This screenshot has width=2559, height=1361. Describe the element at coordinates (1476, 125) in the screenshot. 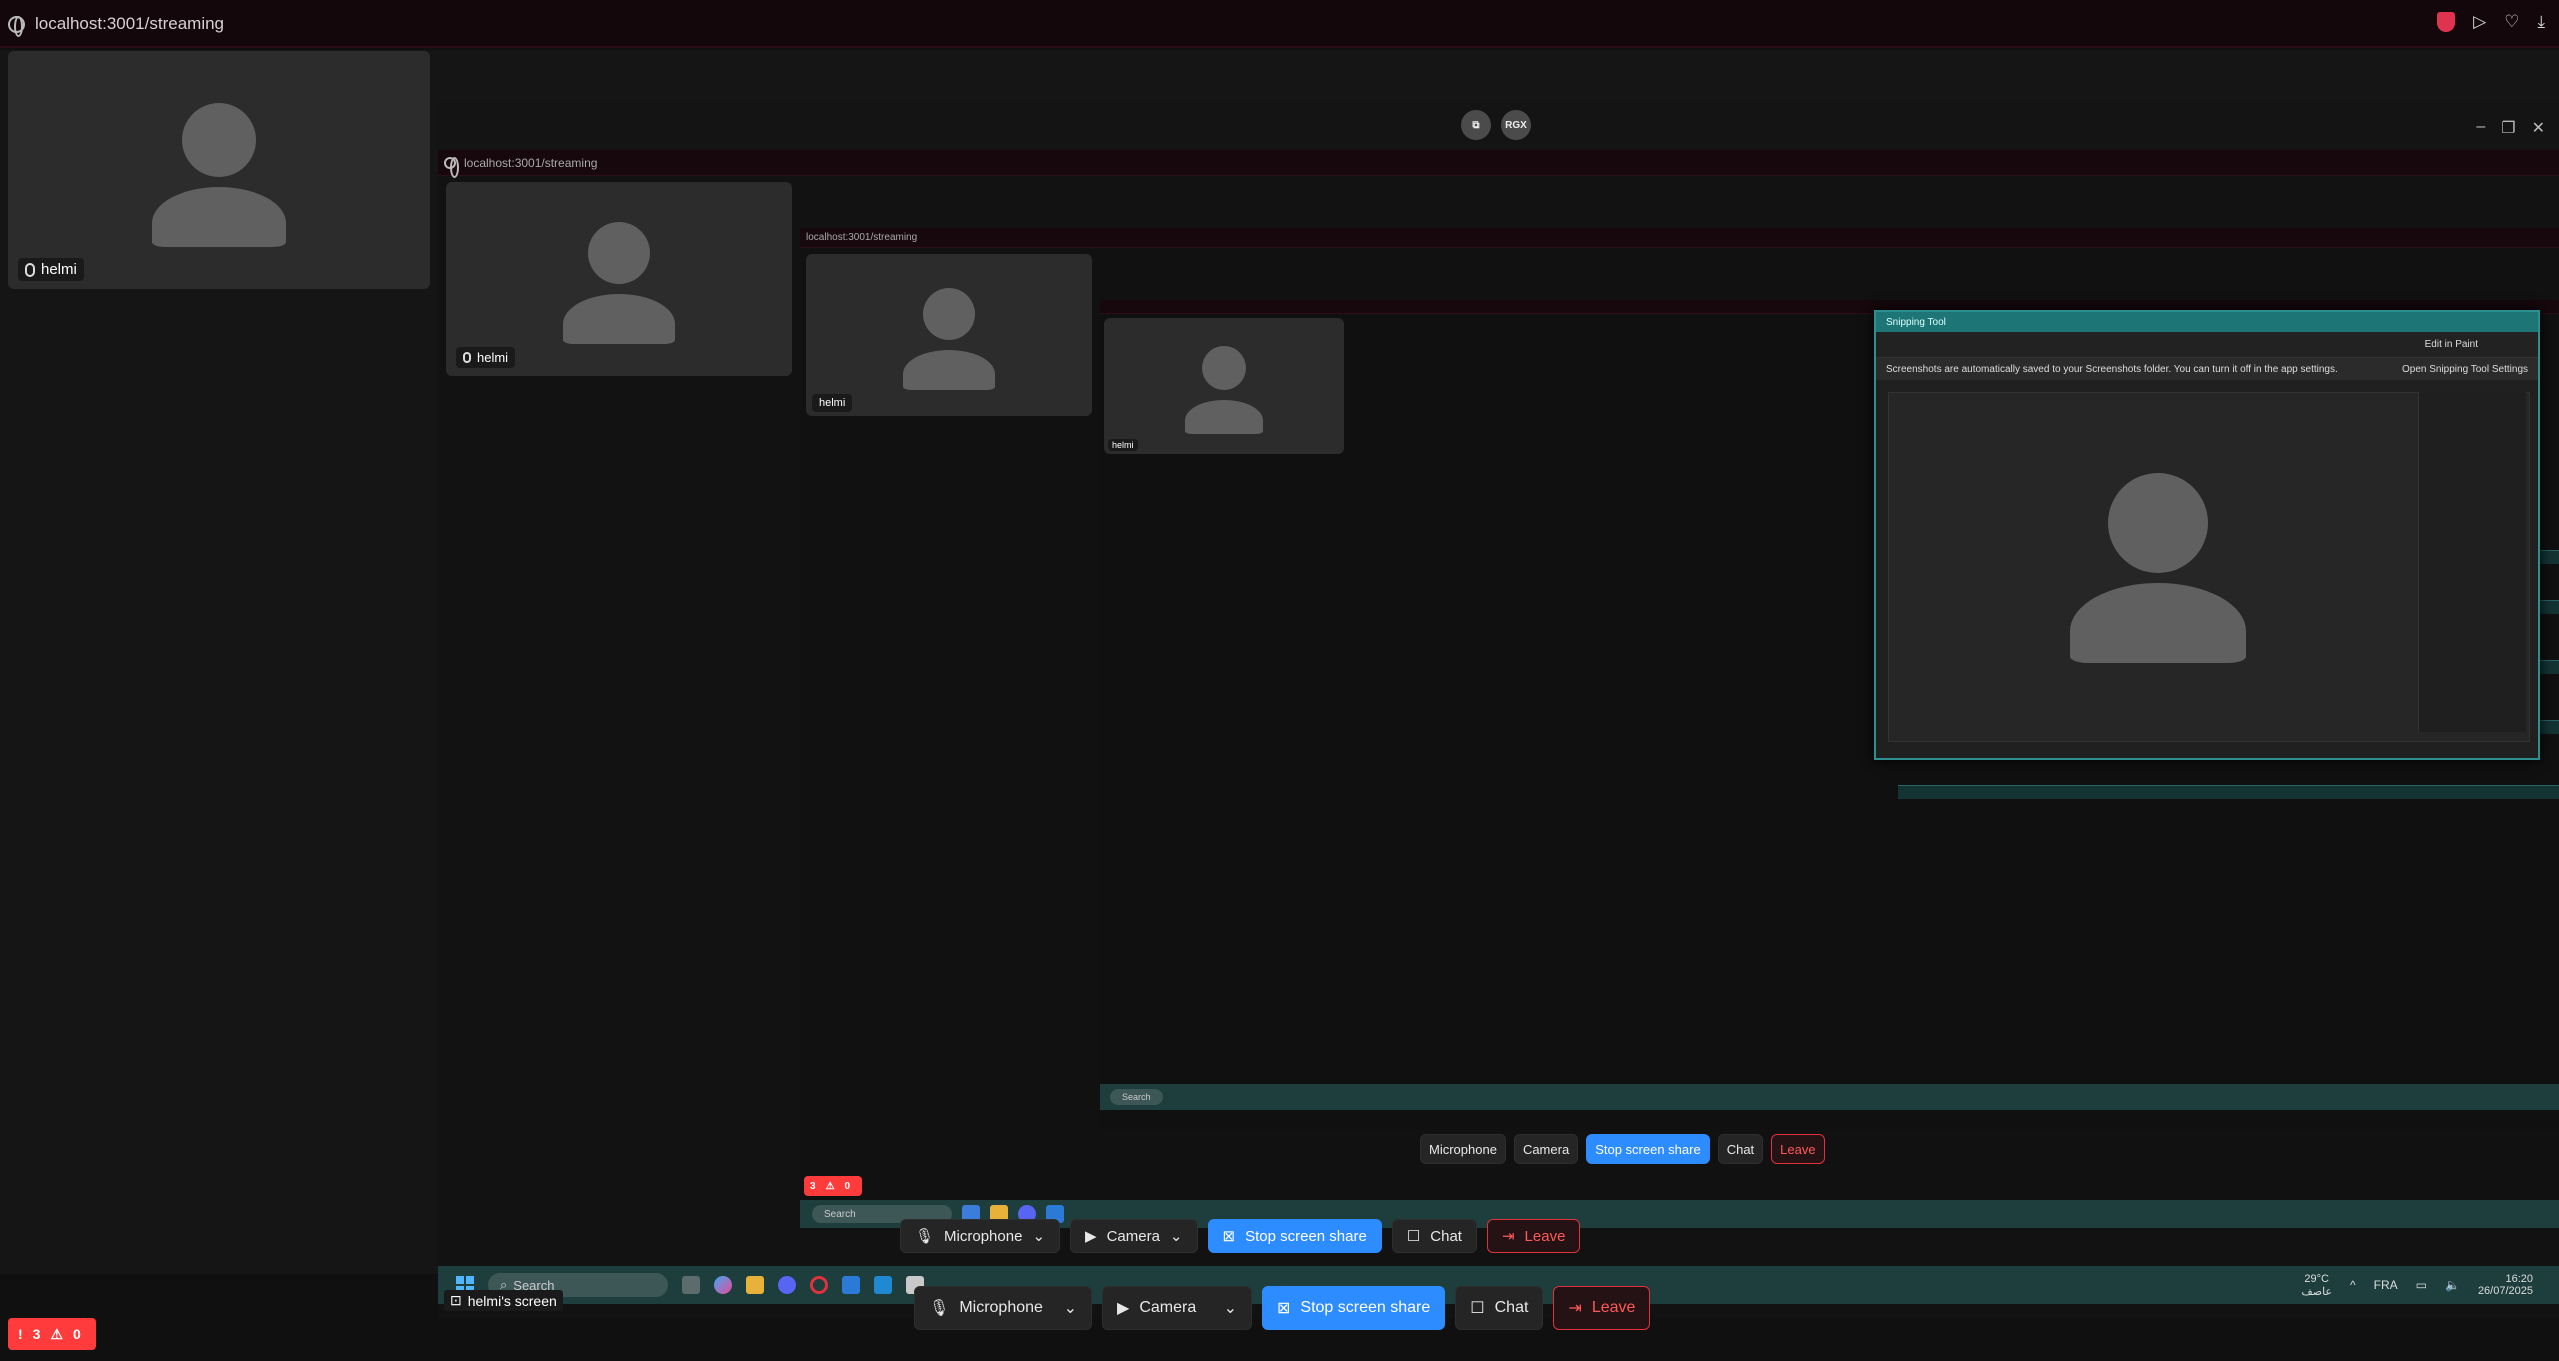

I see `pip-icon: ⧉` at that location.